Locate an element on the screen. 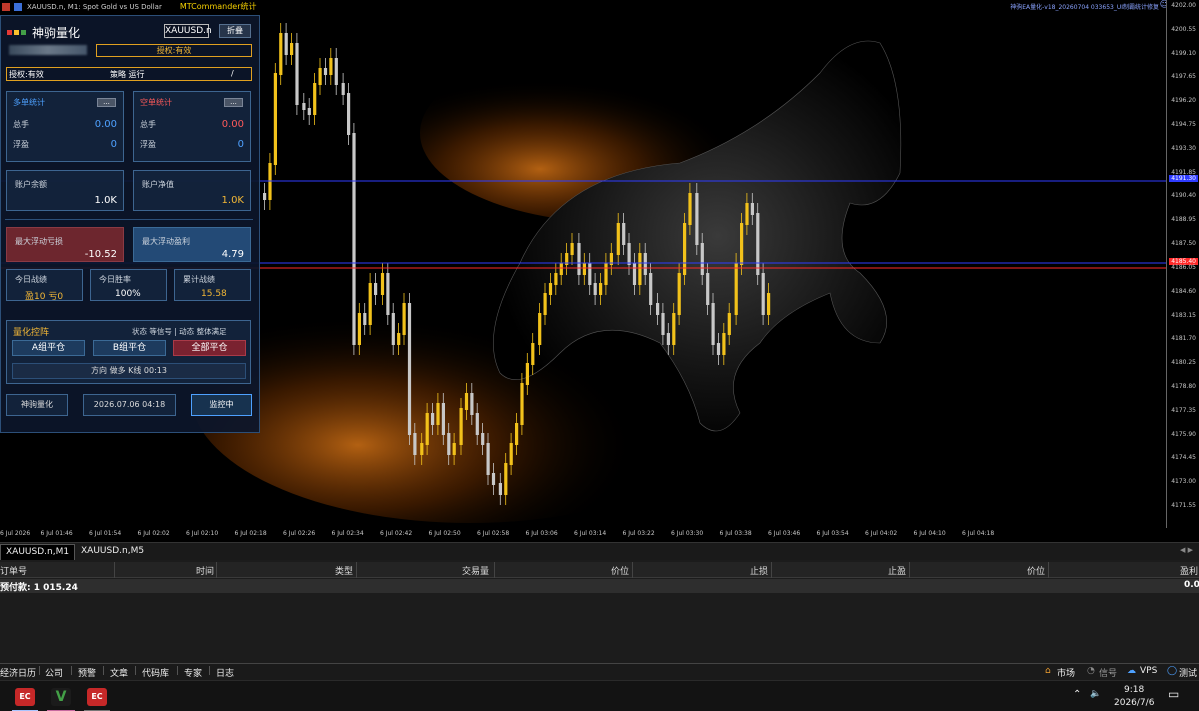 The image size is (1199, 711). close-all-button: 全部平仓 is located at coordinates (209, 348).